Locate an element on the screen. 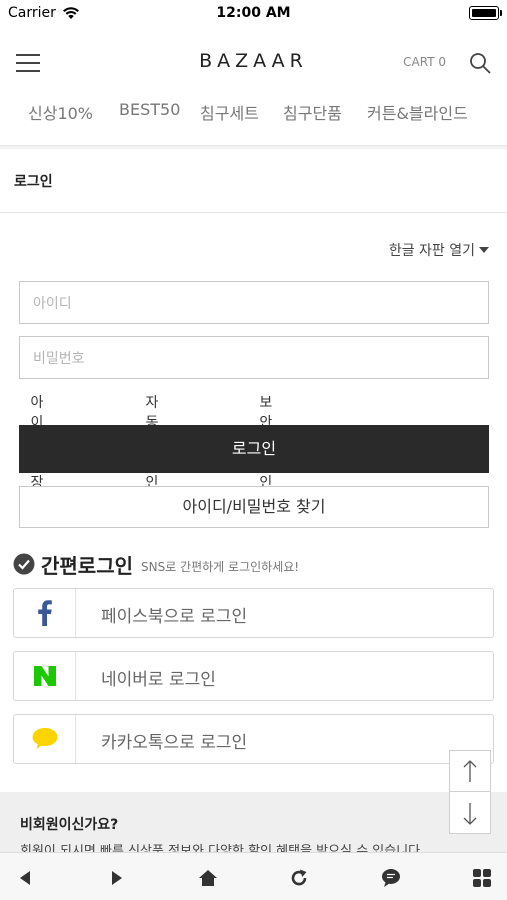 This screenshot has height=900, width=507. bottom-toolbar is located at coordinates (253, 876).